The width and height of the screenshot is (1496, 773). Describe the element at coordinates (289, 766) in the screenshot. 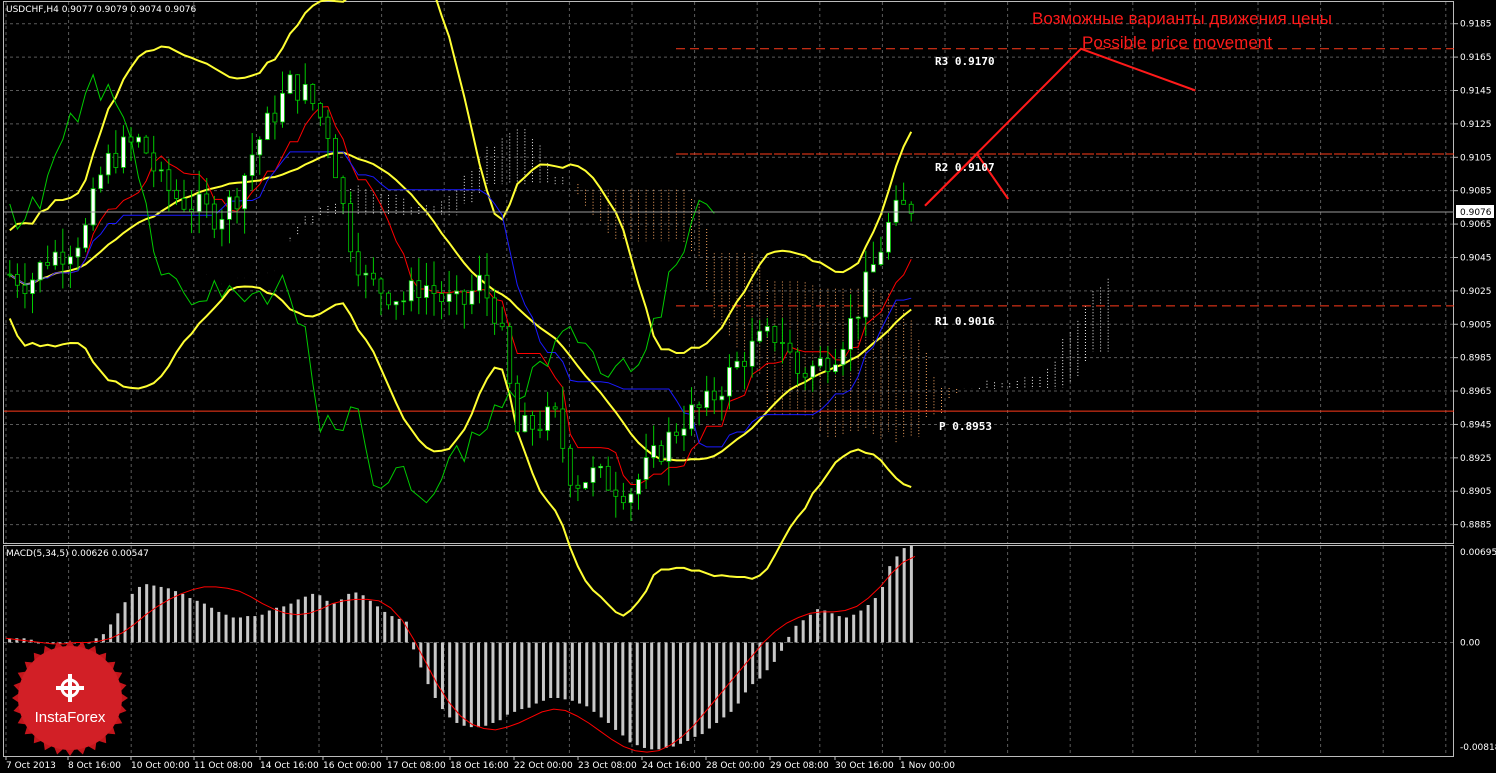

I see `time-tick-label: 14 Oct 16:00` at that location.